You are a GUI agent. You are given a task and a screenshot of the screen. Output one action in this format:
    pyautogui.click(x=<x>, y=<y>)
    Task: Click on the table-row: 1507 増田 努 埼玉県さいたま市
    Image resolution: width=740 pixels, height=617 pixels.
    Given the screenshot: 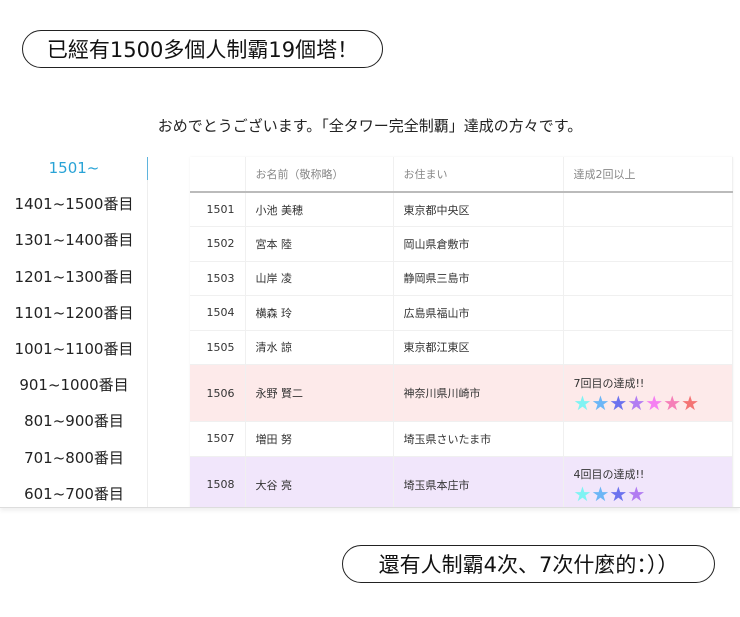 What is the action you would take?
    pyautogui.click(x=461, y=439)
    